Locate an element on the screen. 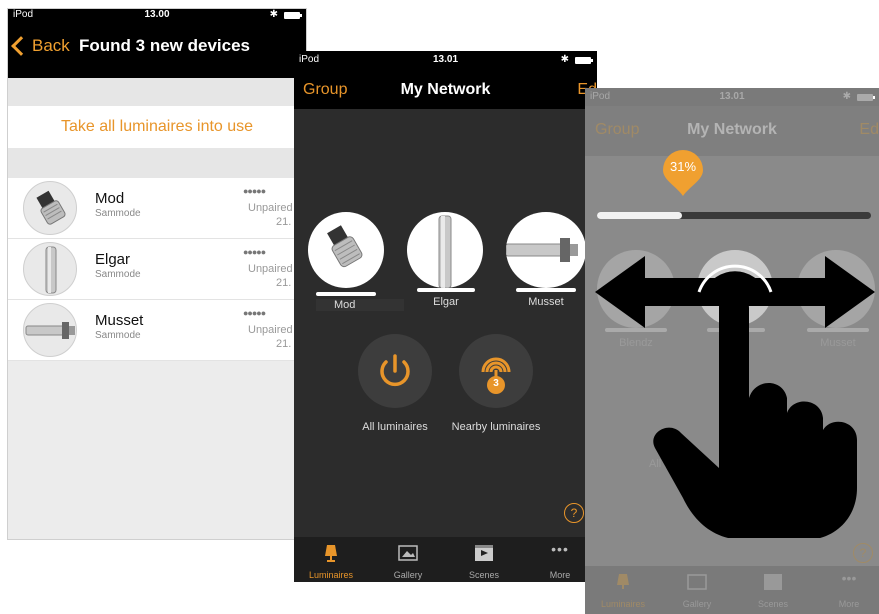 This screenshot has width=879, height=614. page-title: Found 3 new devices is located at coordinates (164, 45).